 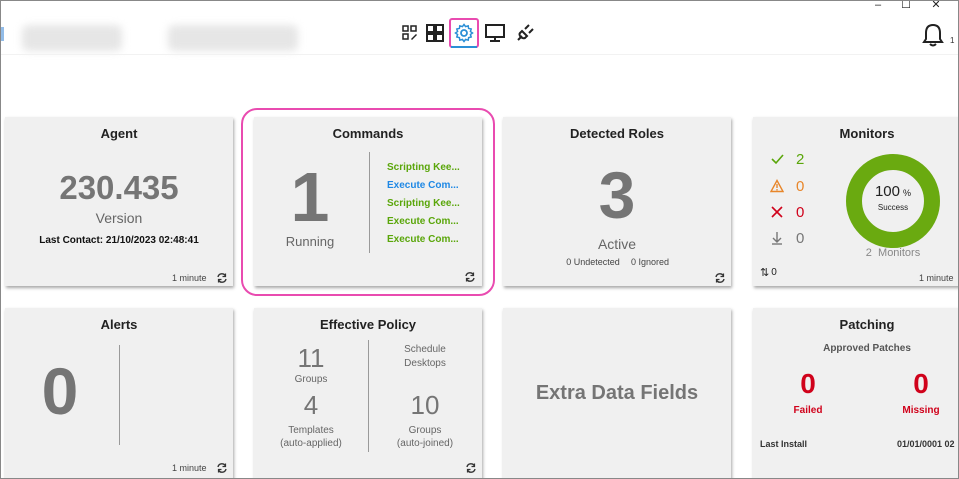 What do you see at coordinates (952, 40) in the screenshot?
I see `notifications-count: 1` at bounding box center [952, 40].